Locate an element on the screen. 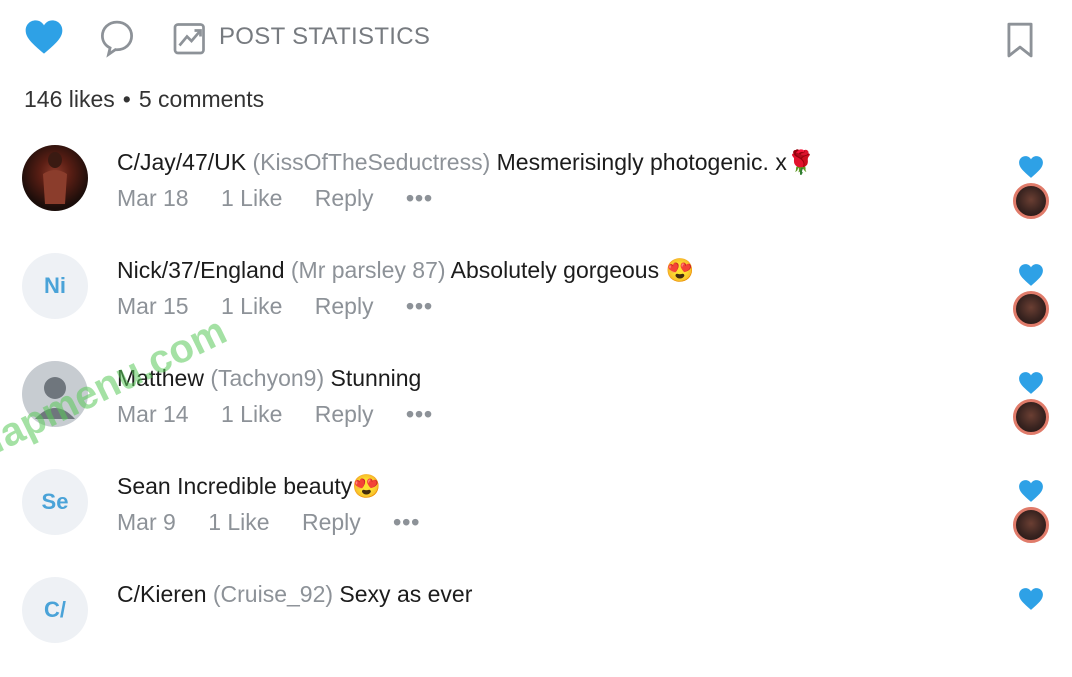 The height and width of the screenshot is (677, 1072). comment-author: Sean is located at coordinates (144, 486).